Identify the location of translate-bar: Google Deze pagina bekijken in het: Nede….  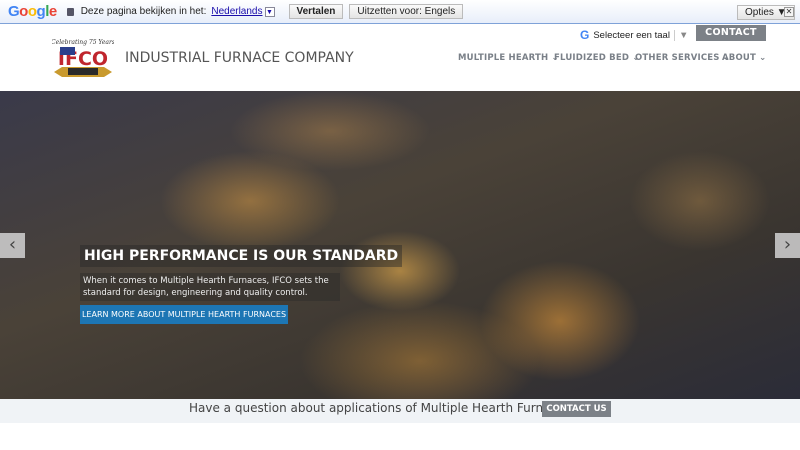
(400, 12).